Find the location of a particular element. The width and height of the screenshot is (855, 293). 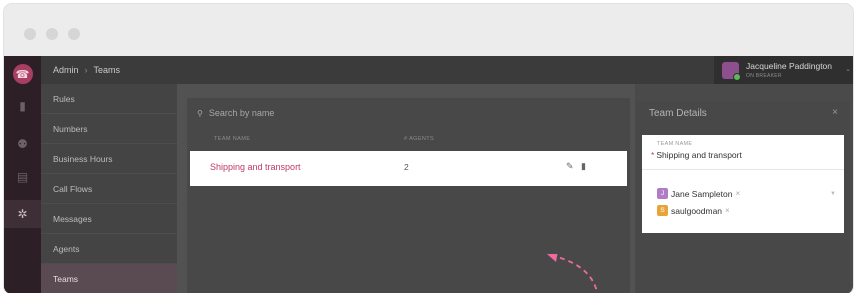

sidebar-item-call-flows: Call Flows is located at coordinates (109, 189).